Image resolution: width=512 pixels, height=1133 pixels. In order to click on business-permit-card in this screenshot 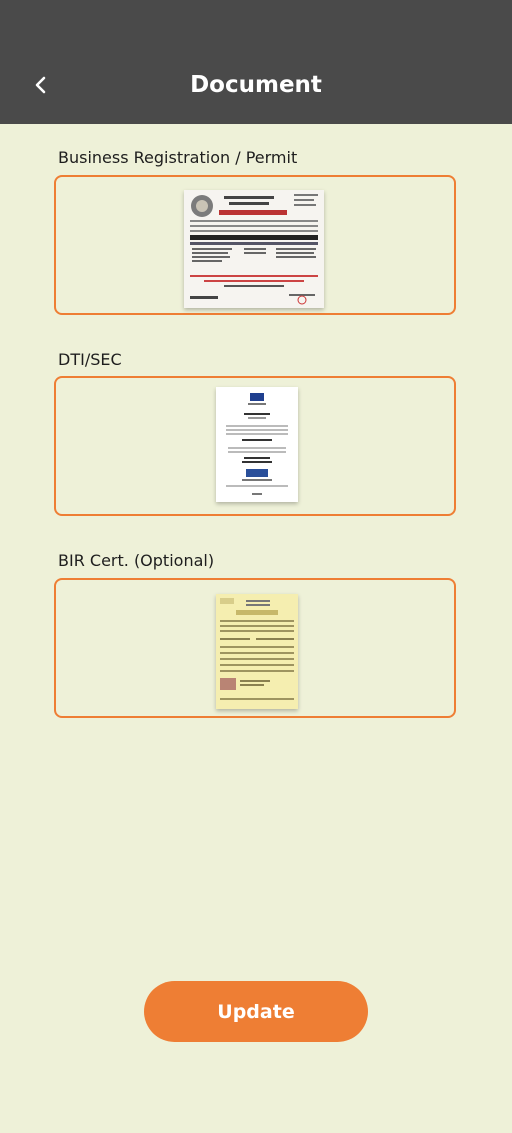, I will do `click(255, 245)`.